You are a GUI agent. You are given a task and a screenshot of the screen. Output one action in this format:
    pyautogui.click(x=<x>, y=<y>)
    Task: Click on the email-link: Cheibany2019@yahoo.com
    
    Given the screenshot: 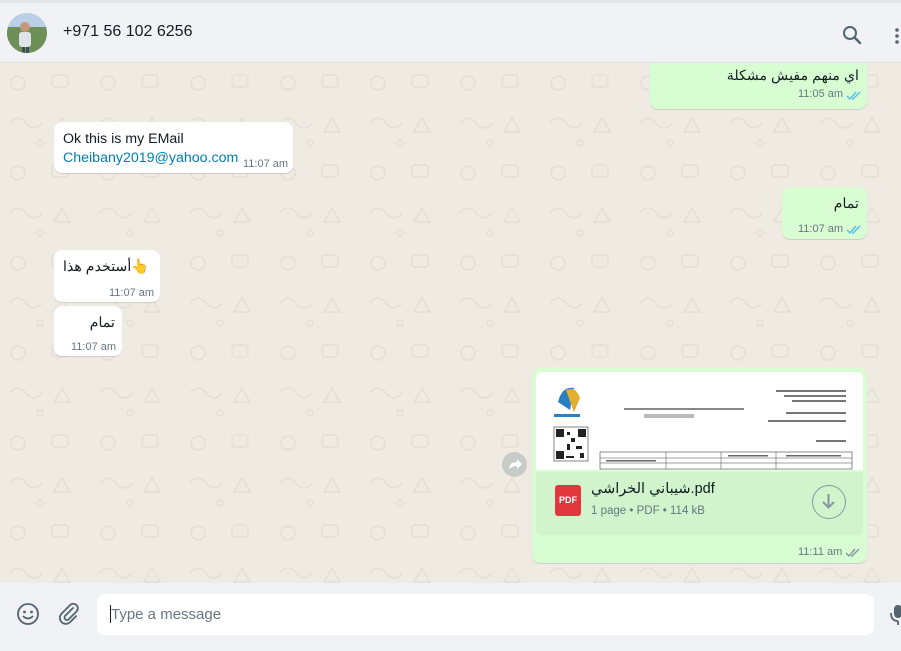 What is the action you would take?
    pyautogui.click(x=150, y=158)
    